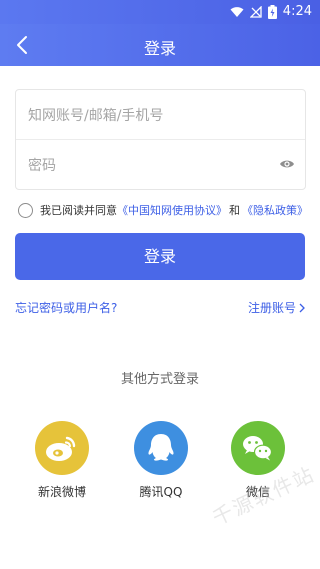 The image size is (320, 569). What do you see at coordinates (148, 115) in the screenshot?
I see `account-input` at bounding box center [148, 115].